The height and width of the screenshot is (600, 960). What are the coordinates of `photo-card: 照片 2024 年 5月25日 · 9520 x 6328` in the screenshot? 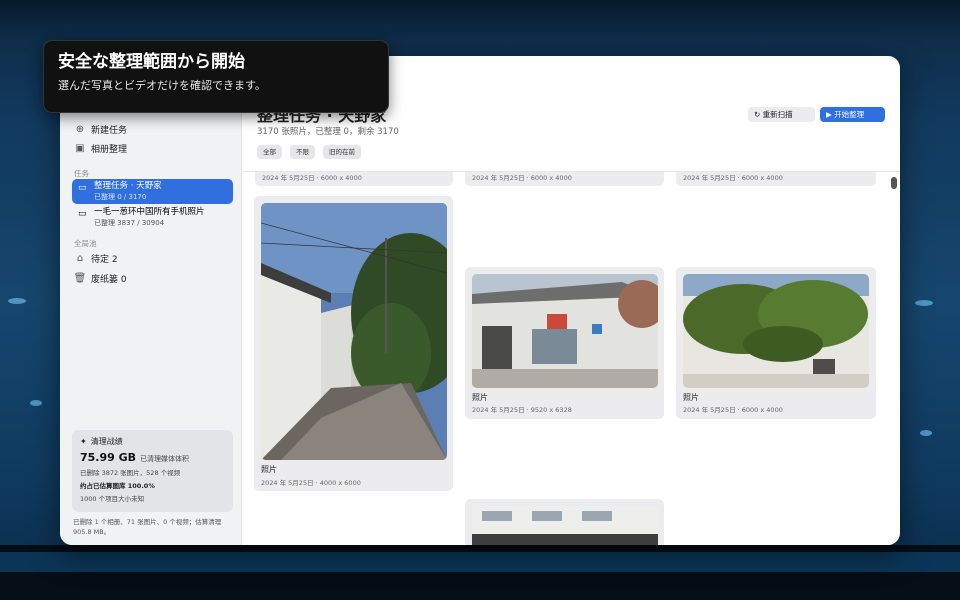 It's located at (564, 343).